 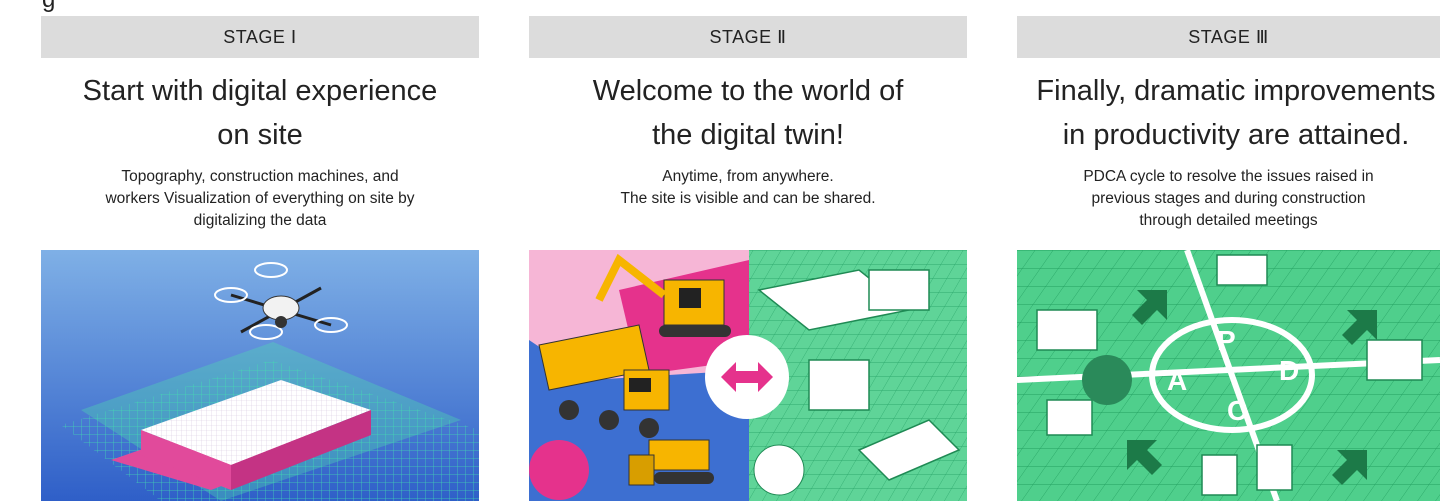 I want to click on pdca-letter-a: A, so click(x=1177, y=380).